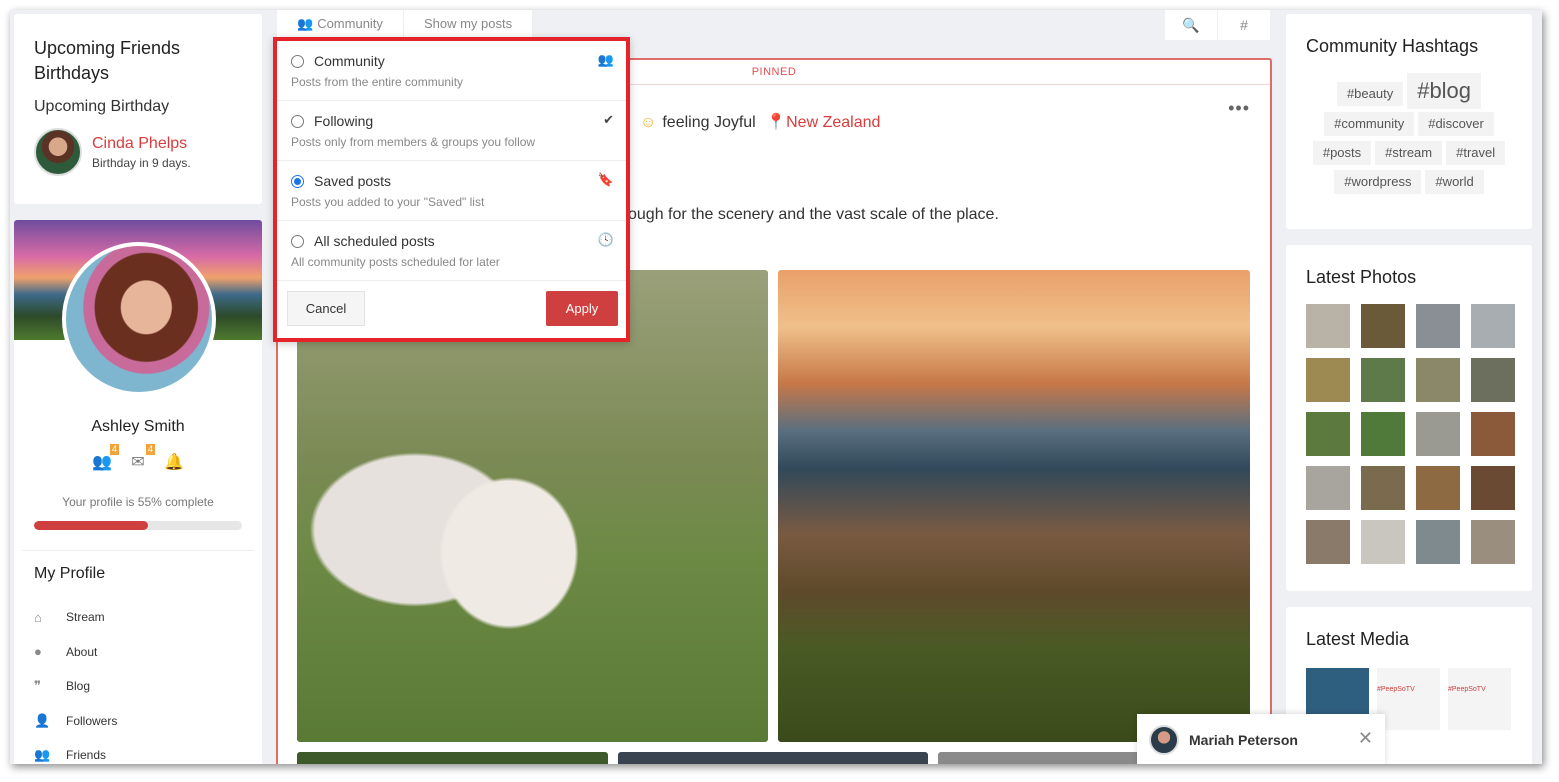  Describe the element at coordinates (377, 82) in the screenshot. I see `option-description: Posts from the entire community` at that location.